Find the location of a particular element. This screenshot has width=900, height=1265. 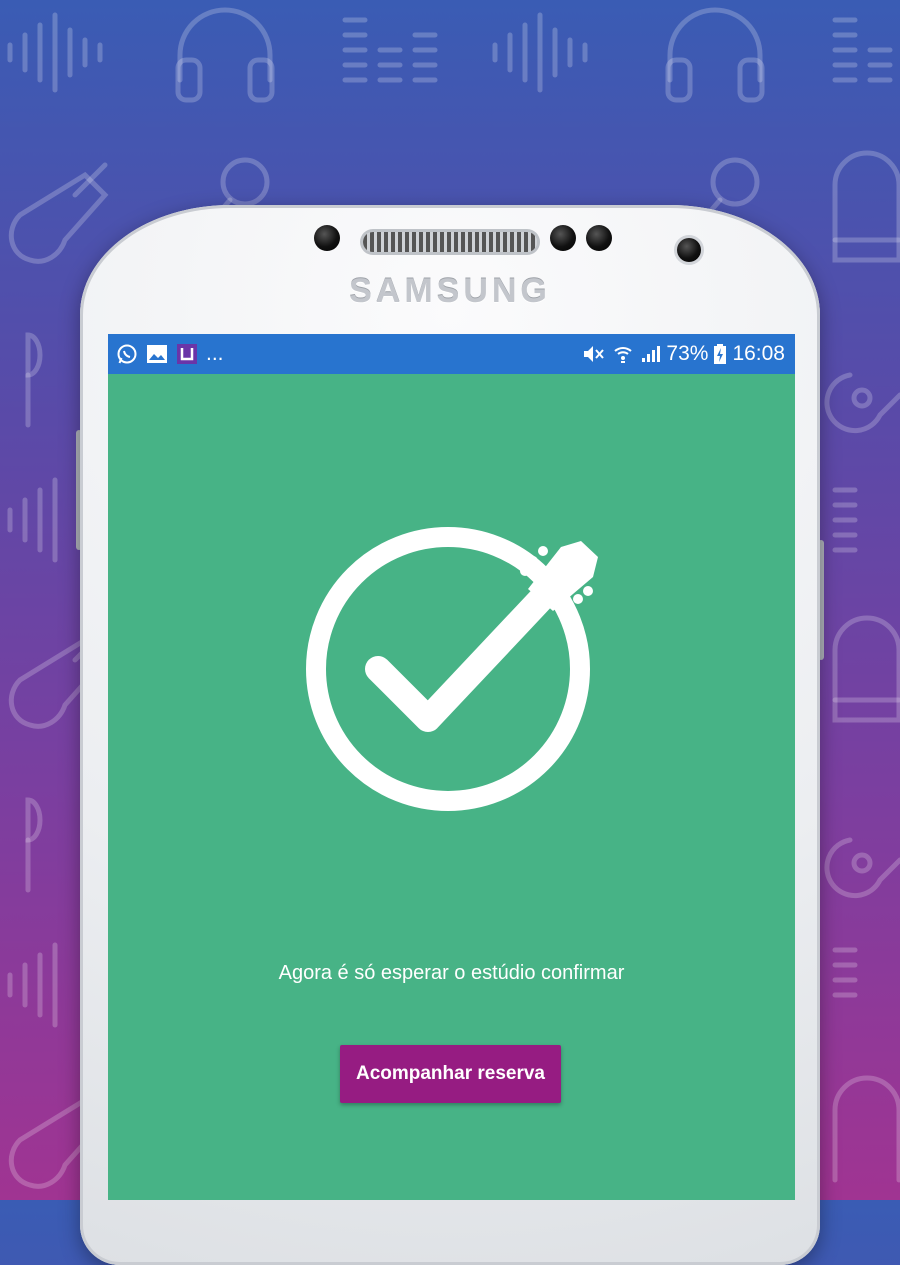

battery-percentage: 73% is located at coordinates (687, 353).